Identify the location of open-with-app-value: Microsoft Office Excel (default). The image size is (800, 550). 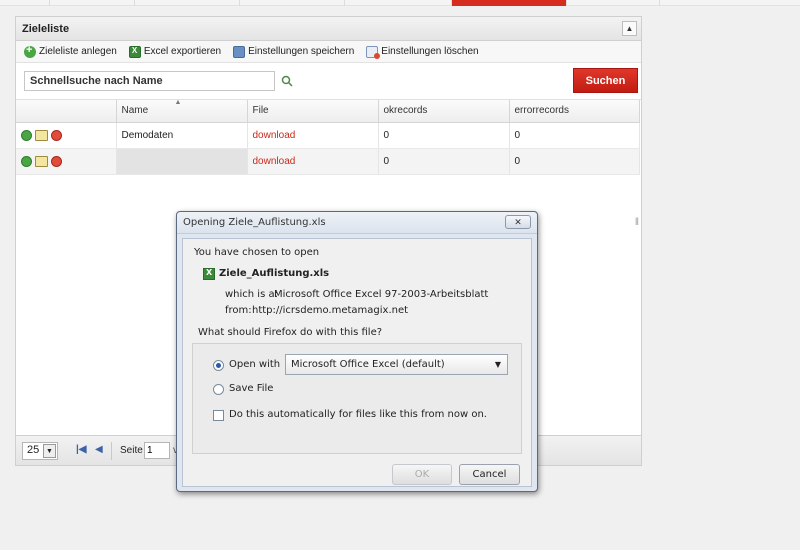
(368, 364).